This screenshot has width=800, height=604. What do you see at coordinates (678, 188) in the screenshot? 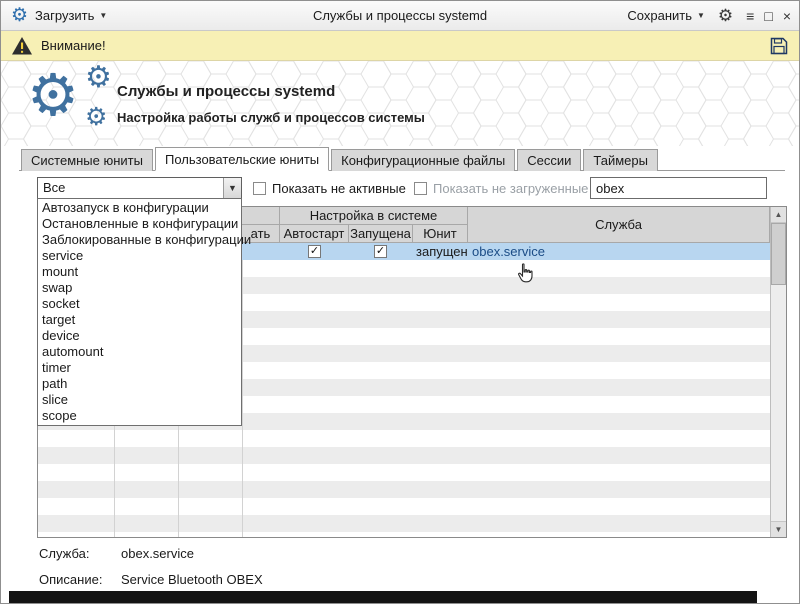
I see `search-input` at bounding box center [678, 188].